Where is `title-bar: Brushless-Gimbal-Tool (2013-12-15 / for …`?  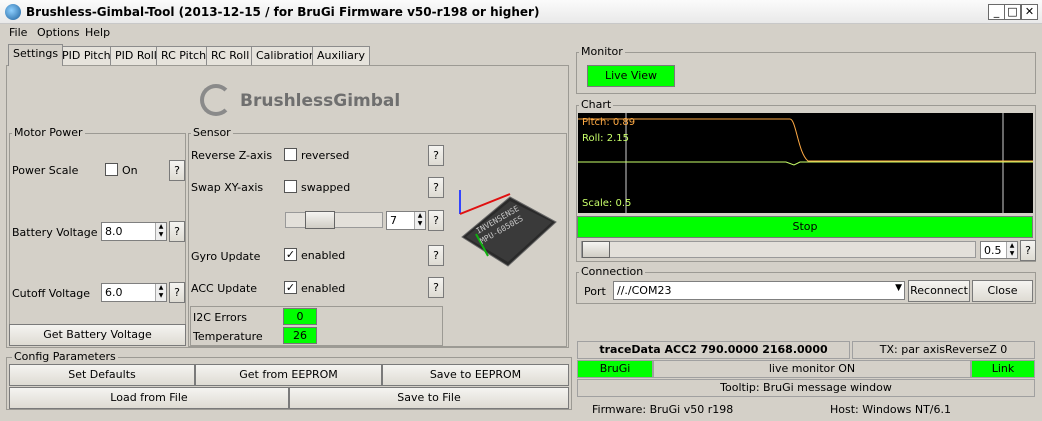
title-bar: Brushless-Gimbal-Tool (2013-12-15 / for … is located at coordinates (521, 12).